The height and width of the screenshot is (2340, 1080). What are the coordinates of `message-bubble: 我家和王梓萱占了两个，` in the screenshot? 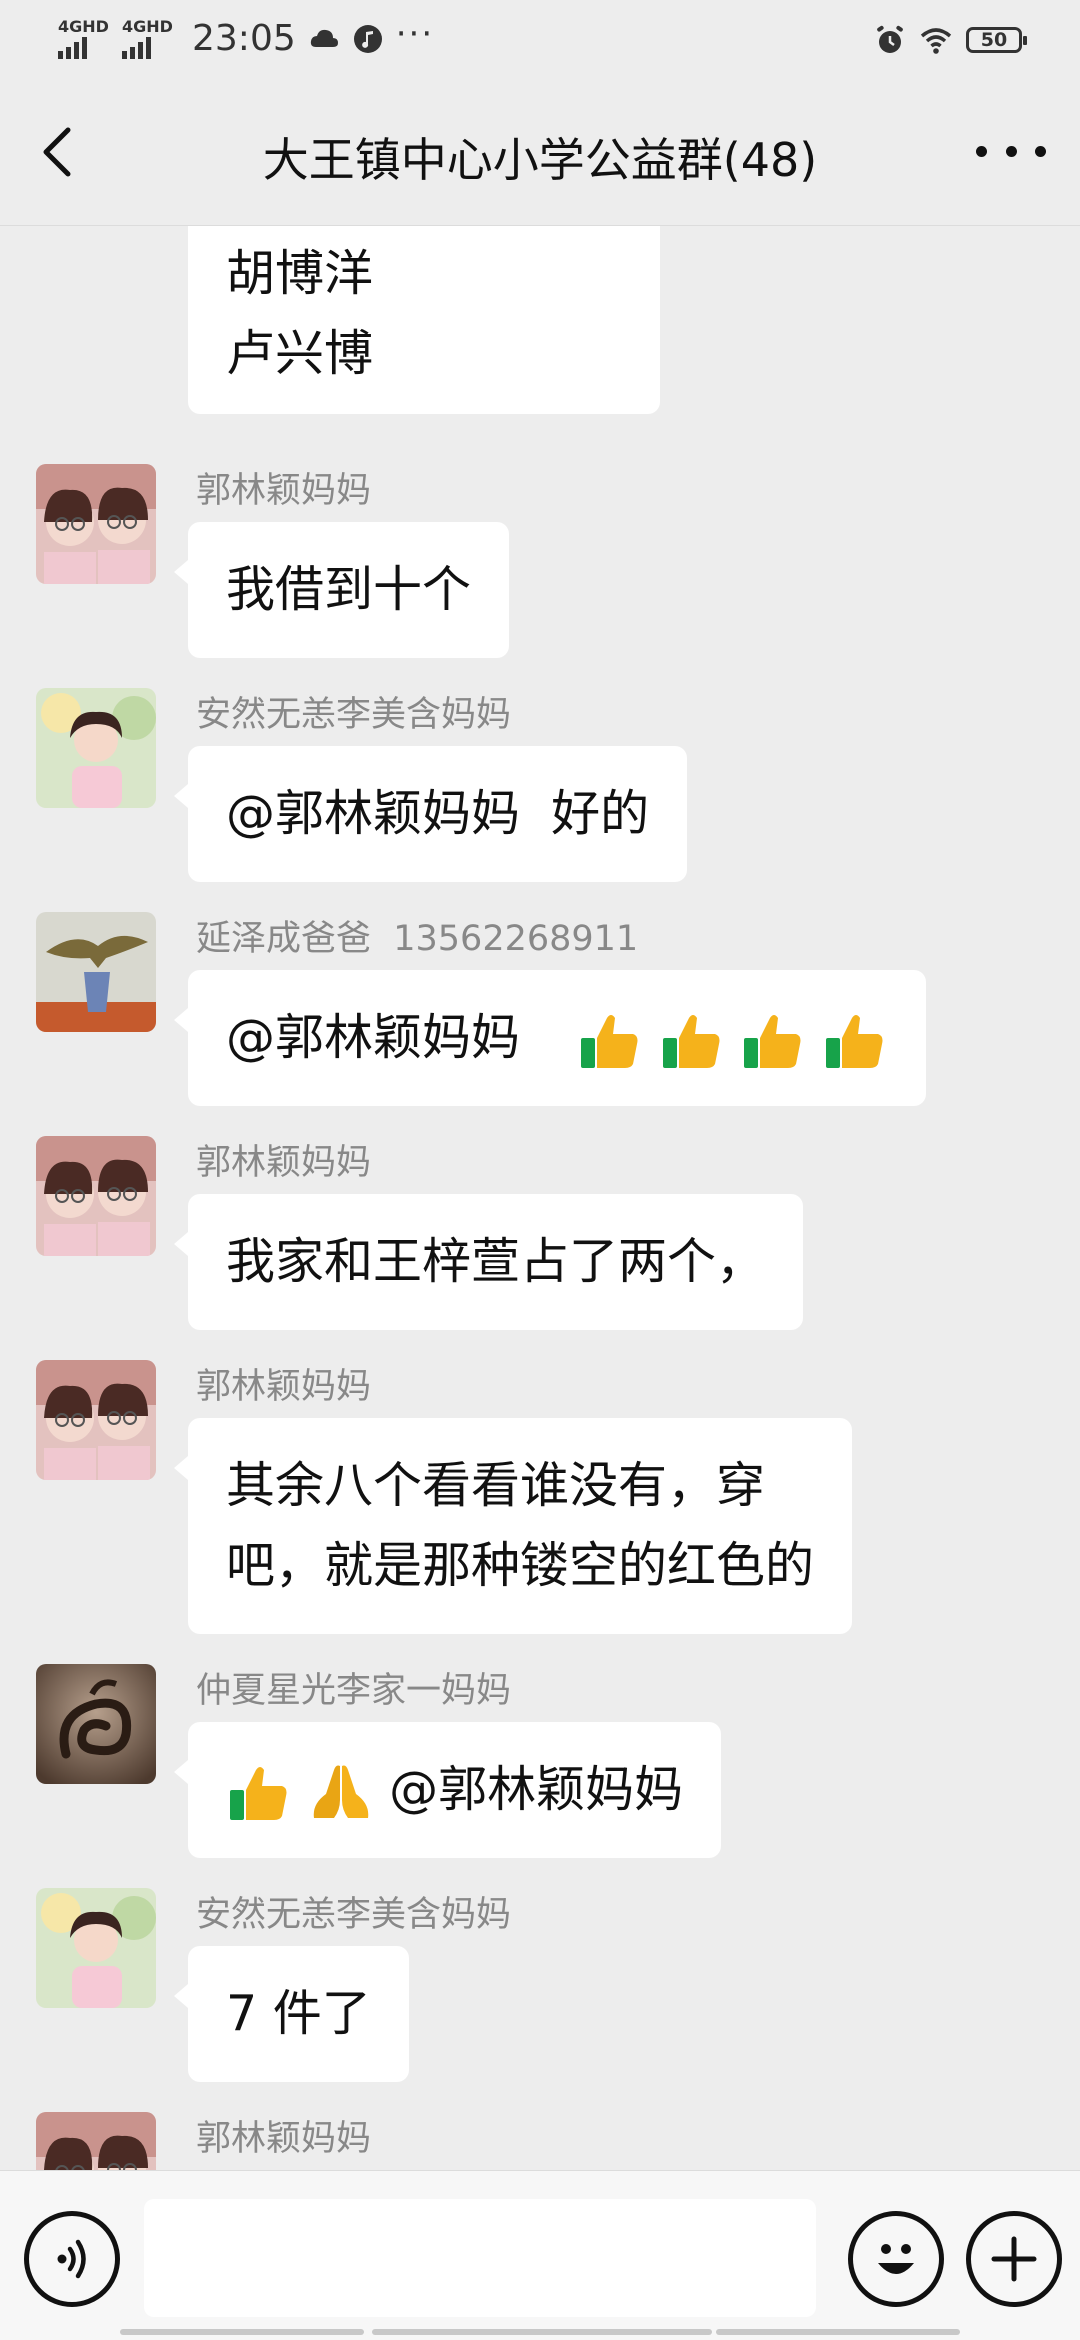 It's located at (488, 1262).